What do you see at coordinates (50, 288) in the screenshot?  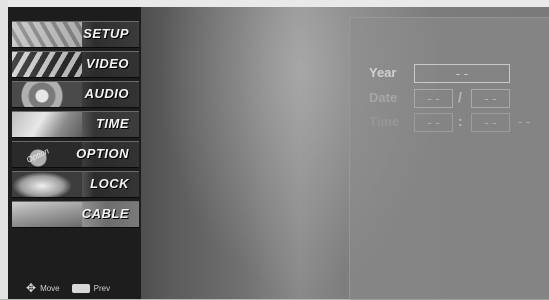 I see `move-hint-label: Move` at bounding box center [50, 288].